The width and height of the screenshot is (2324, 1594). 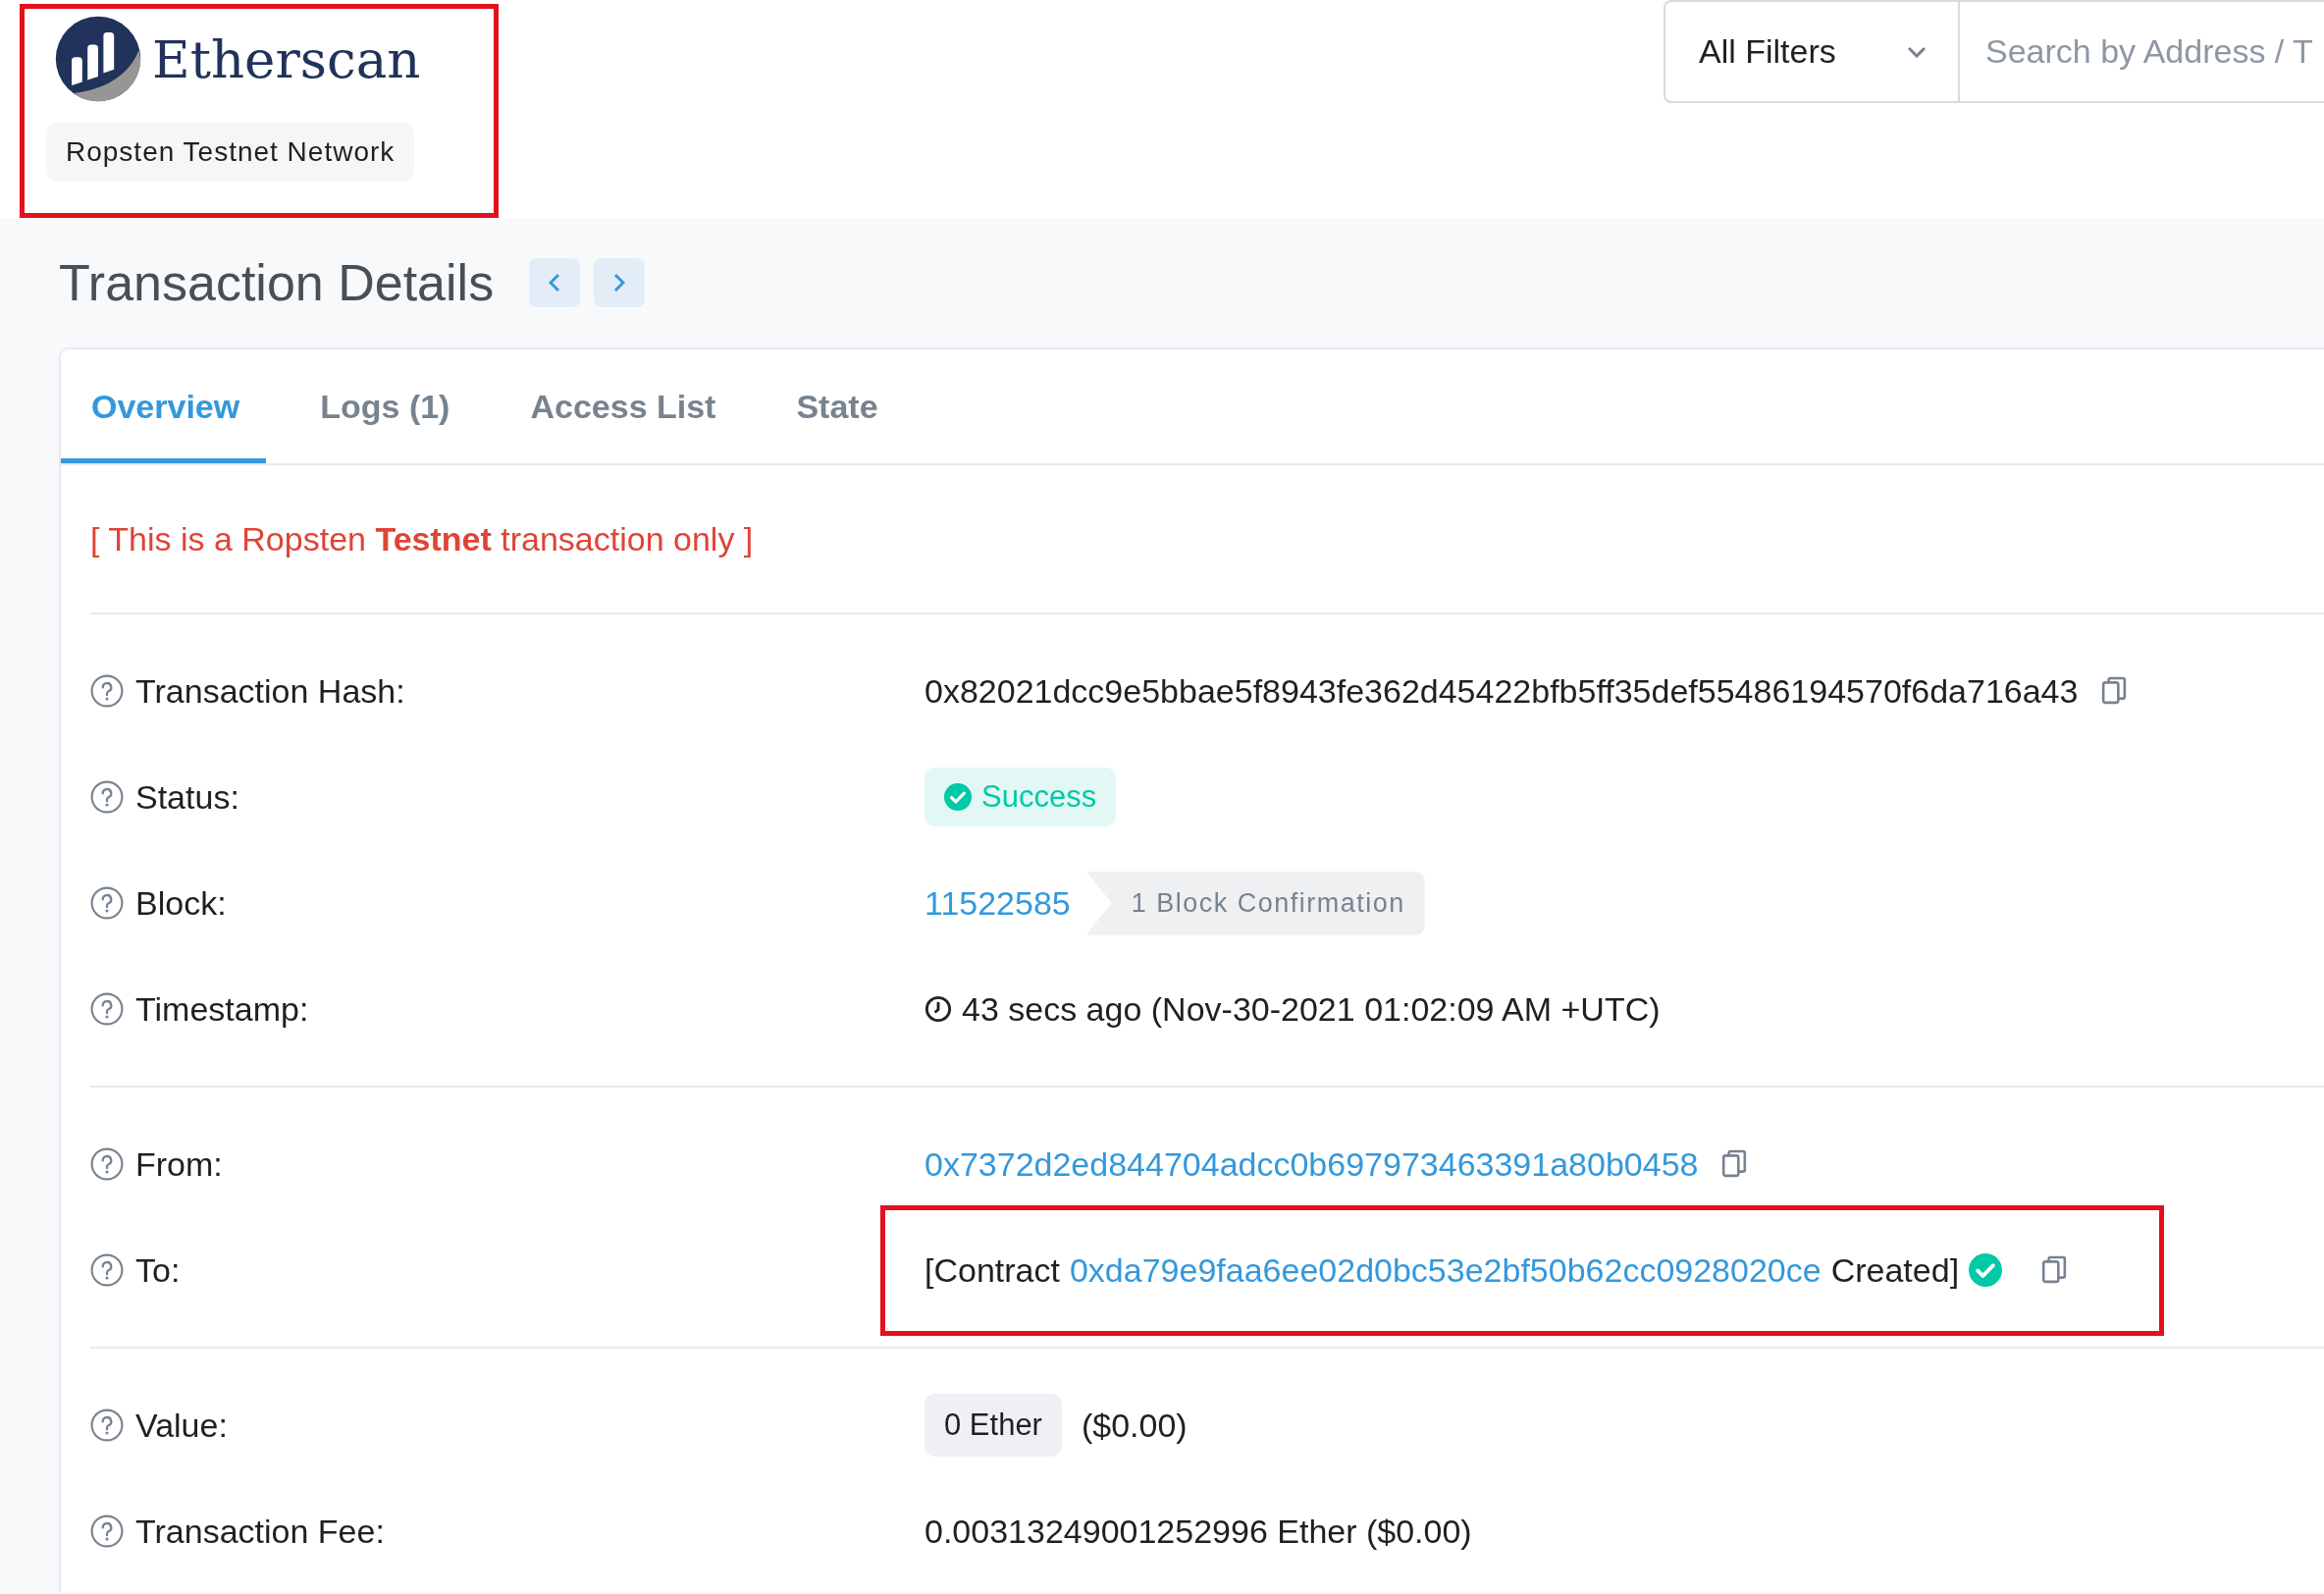 I want to click on tab: Access List, so click(x=621, y=406).